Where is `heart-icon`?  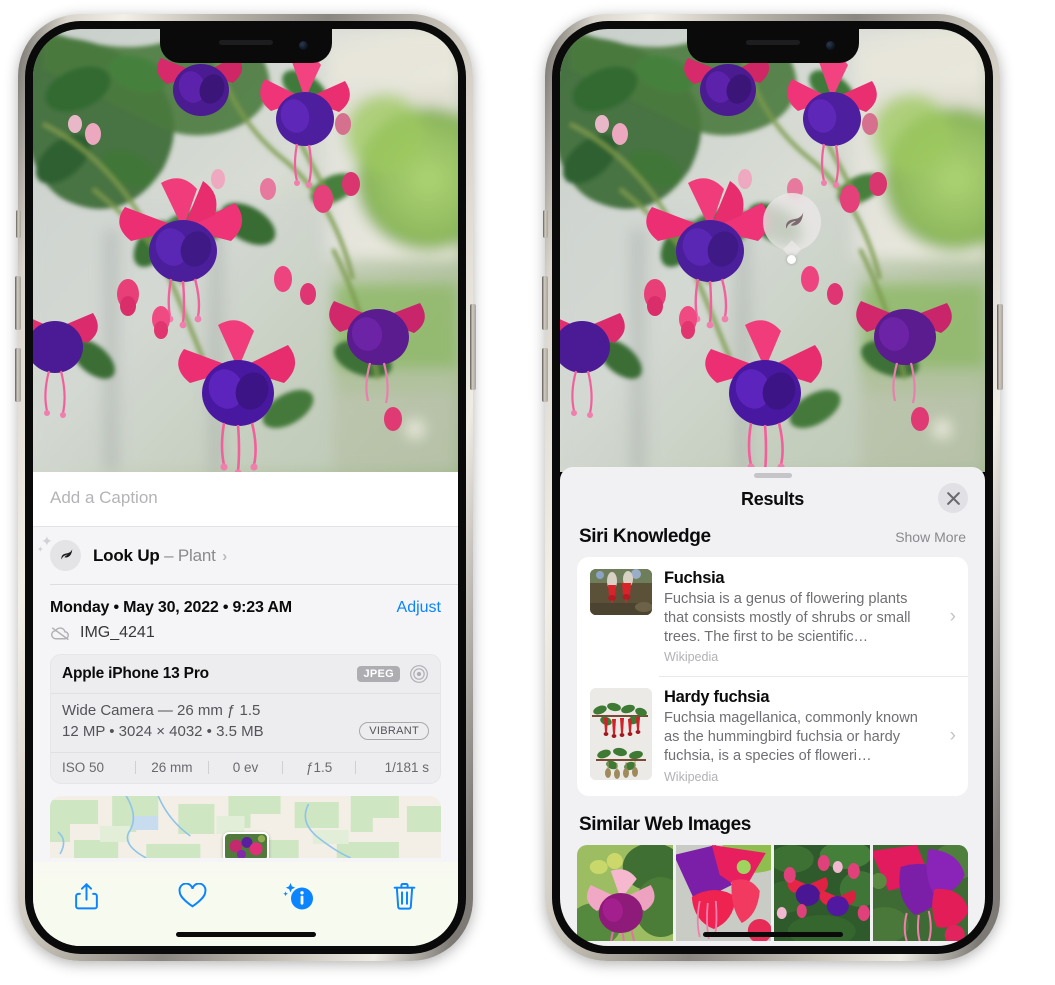 heart-icon is located at coordinates (192, 895).